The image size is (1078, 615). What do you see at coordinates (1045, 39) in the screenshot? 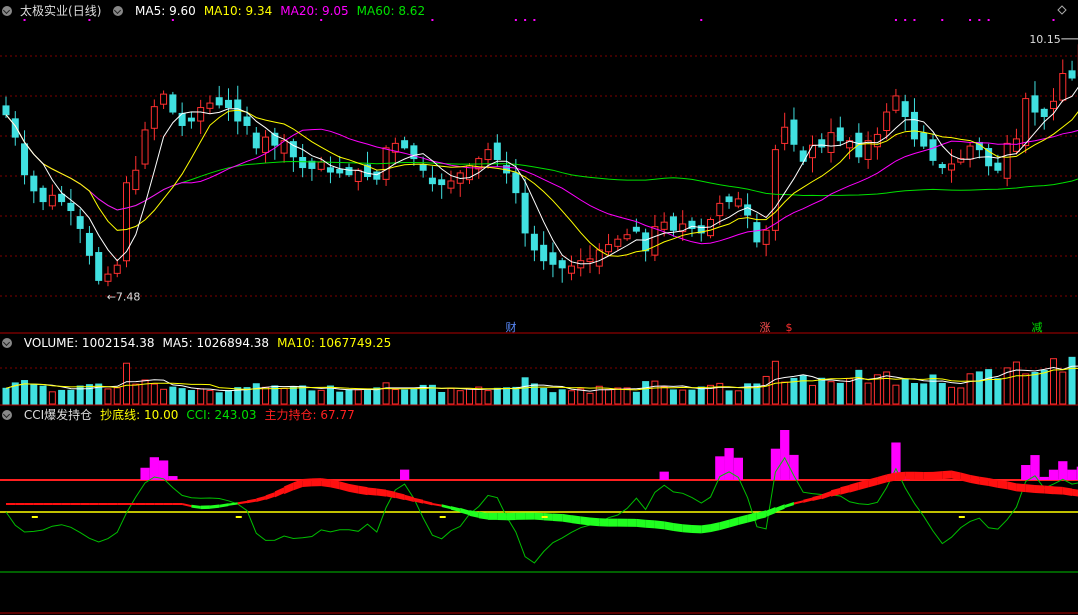
I see `high-price-label: 10.15` at bounding box center [1045, 39].